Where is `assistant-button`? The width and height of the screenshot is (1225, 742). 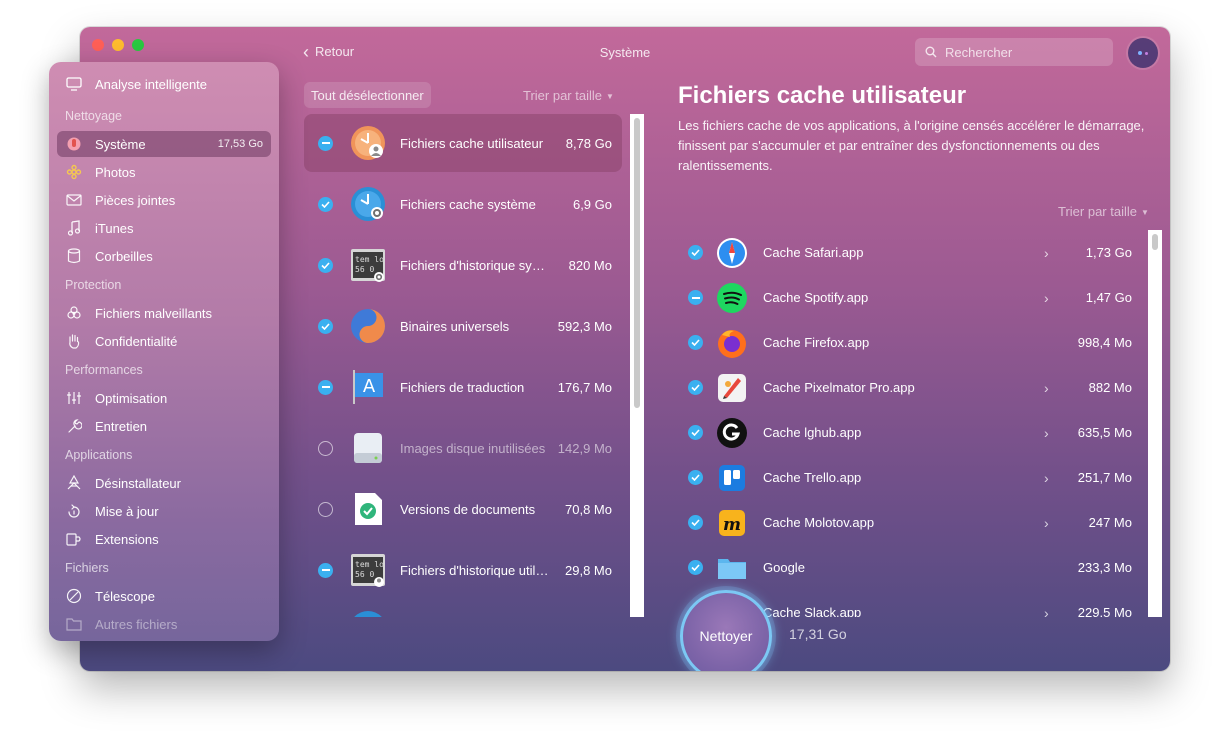
assistant-button is located at coordinates (1143, 53).